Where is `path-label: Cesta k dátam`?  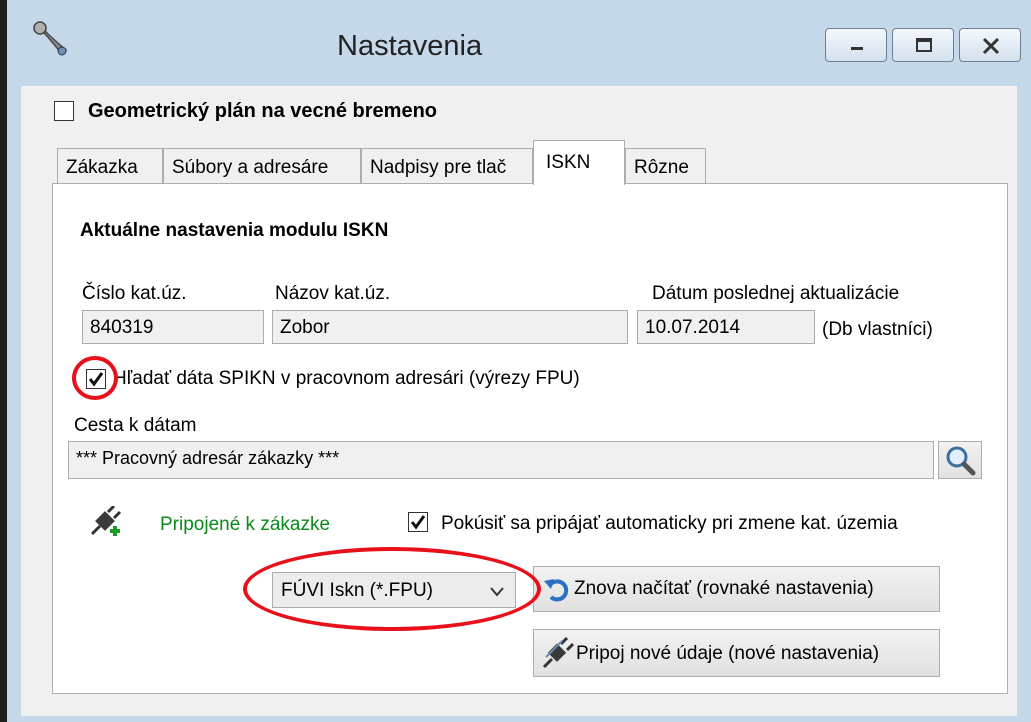
path-label: Cesta k dátam is located at coordinates (135, 425).